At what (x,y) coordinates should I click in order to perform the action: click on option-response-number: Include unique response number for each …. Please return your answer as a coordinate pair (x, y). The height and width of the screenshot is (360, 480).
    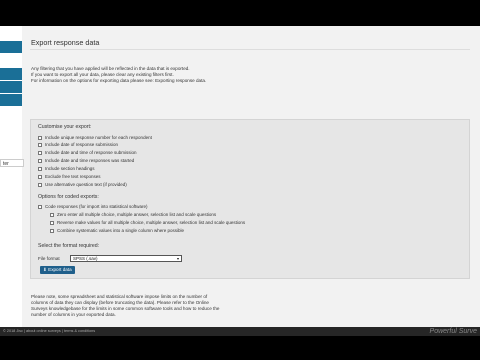
    Looking at the image, I should click on (95, 137).